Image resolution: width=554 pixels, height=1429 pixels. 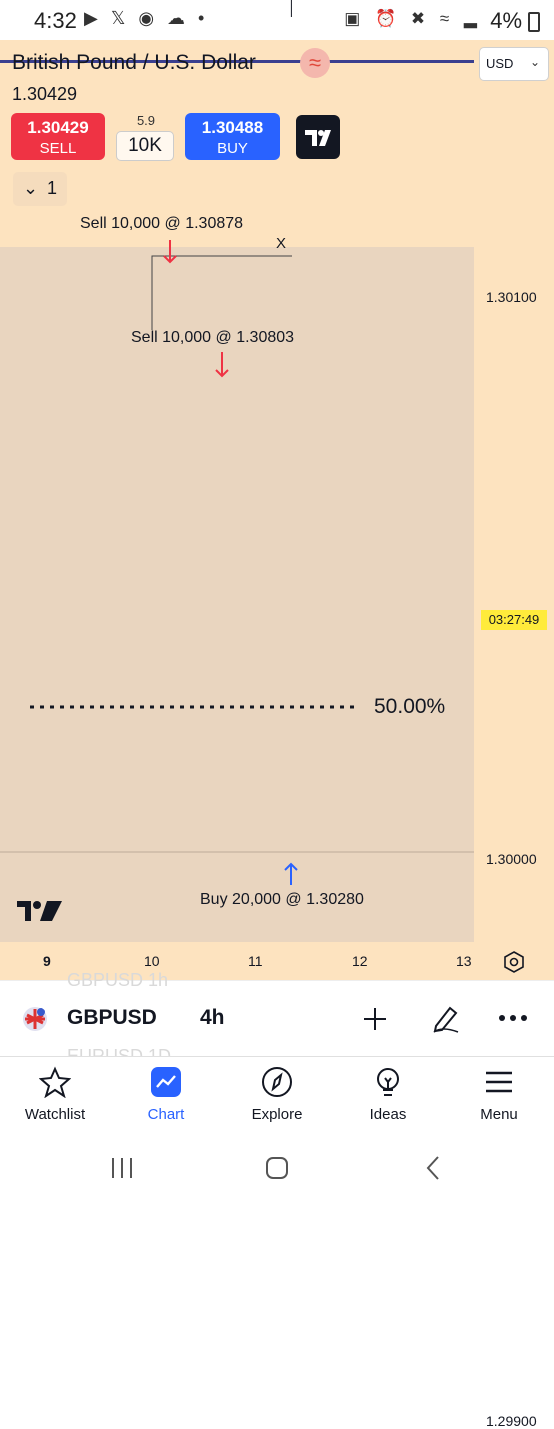 What do you see at coordinates (499, 1082) in the screenshot?
I see `menu-icon` at bounding box center [499, 1082].